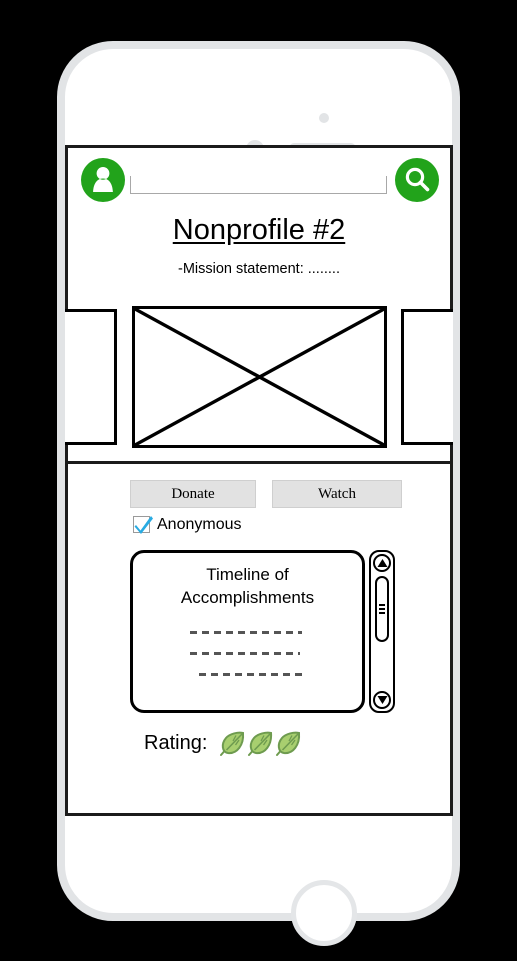  What do you see at coordinates (382, 563) in the screenshot?
I see `scroll-up-arrow-icon` at bounding box center [382, 563].